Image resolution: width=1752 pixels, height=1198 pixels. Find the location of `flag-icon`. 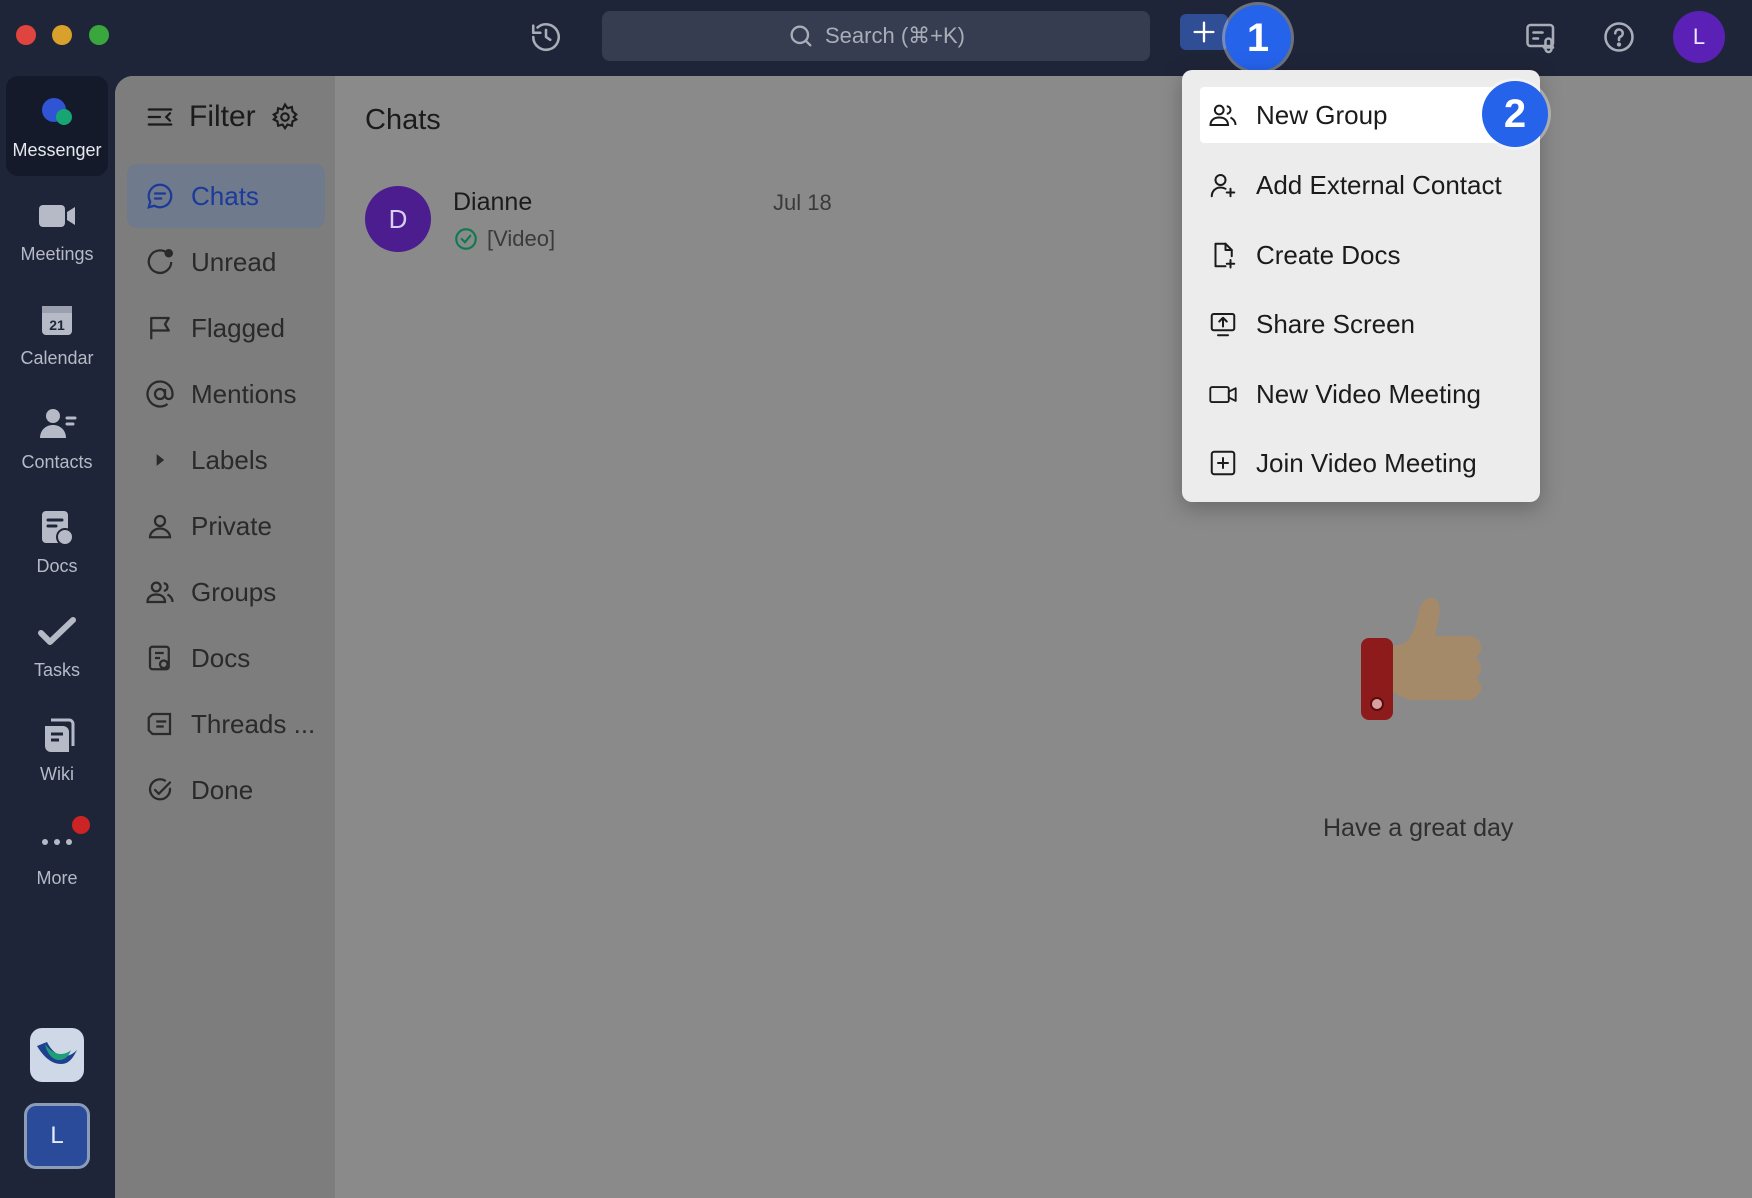

flag-icon is located at coordinates (160, 328).